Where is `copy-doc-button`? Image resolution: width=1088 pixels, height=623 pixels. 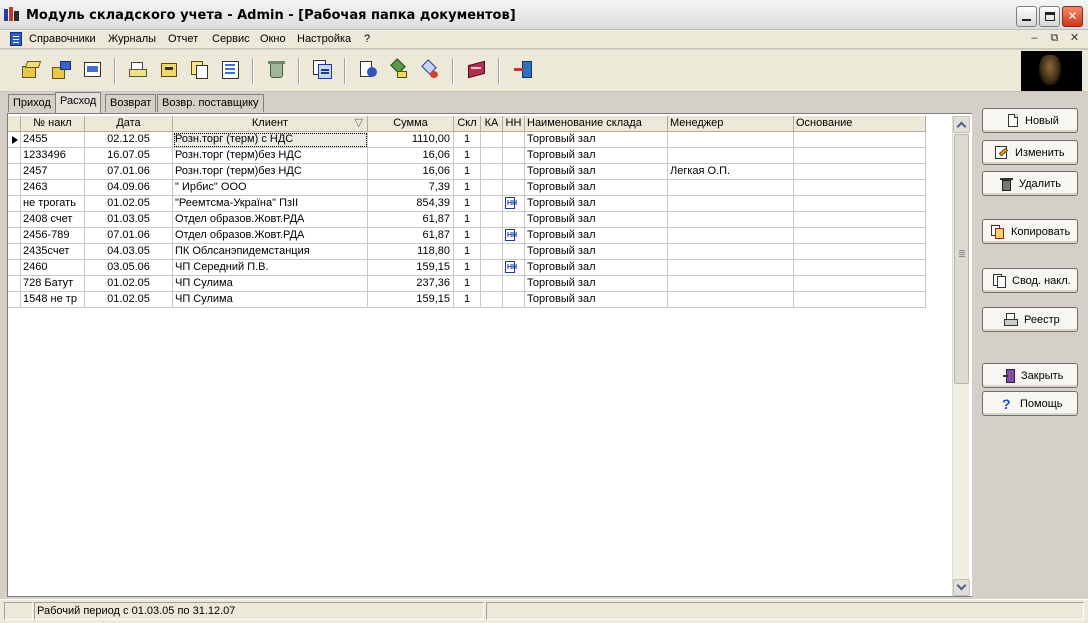
copy-doc-button is located at coordinates (200, 70).